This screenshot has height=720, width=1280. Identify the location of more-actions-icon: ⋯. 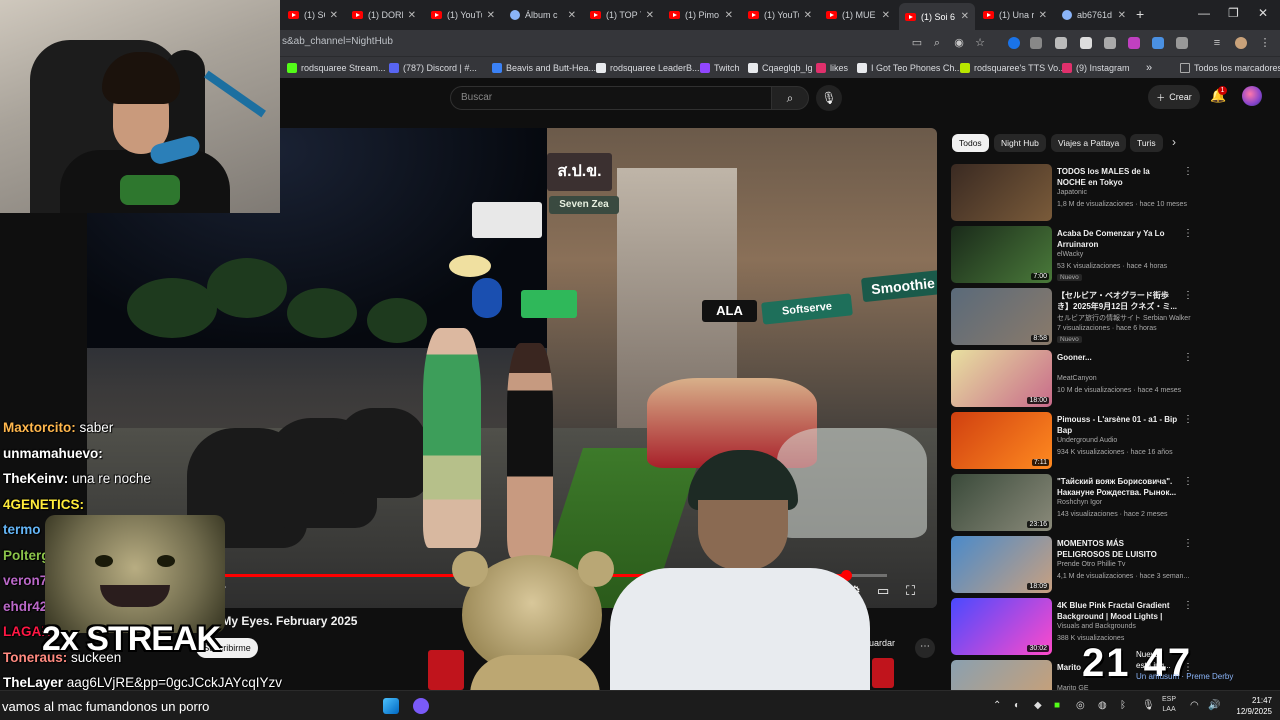
(925, 648).